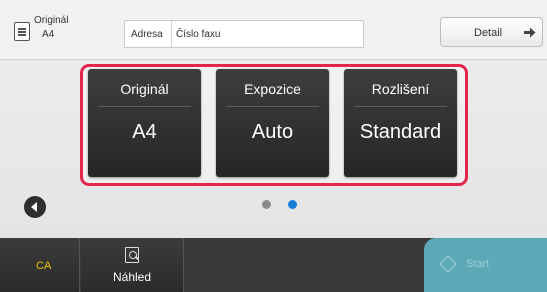  Describe the element at coordinates (171, 34) in the screenshot. I see `address-divider` at that location.